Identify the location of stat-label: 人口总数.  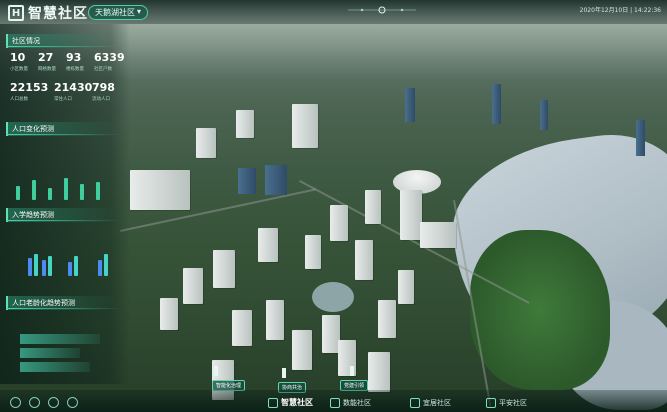
(19, 99).